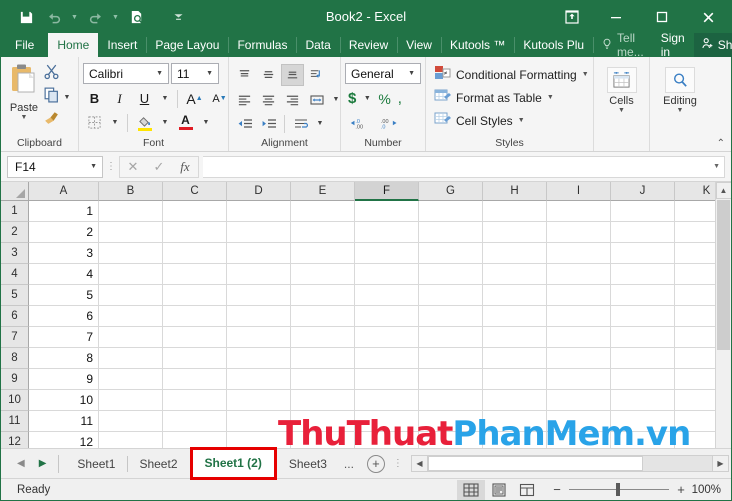  Describe the element at coordinates (195, 421) in the screenshot. I see `grid-cell-C11` at that location.